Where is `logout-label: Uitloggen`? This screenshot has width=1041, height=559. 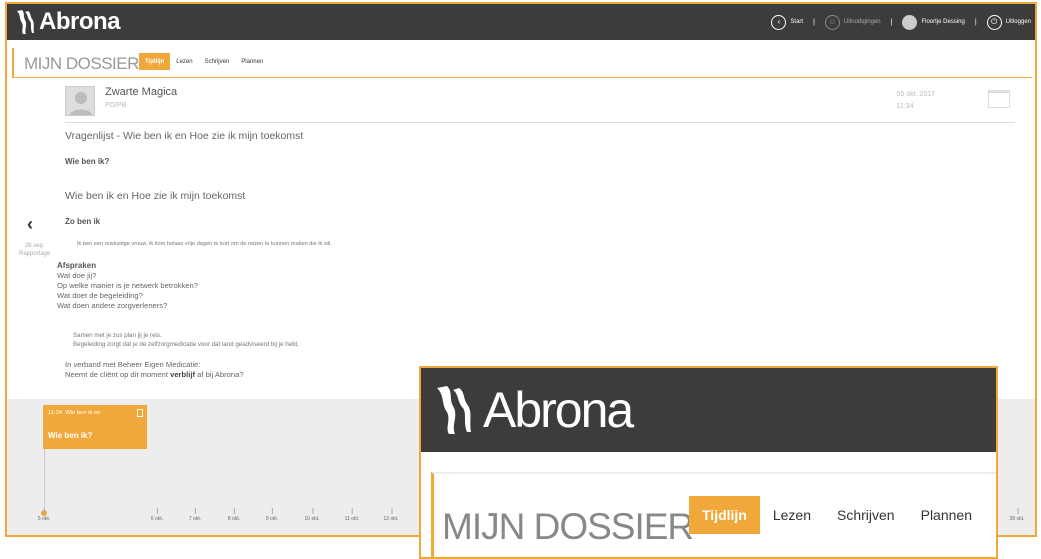
logout-label: Uitloggen is located at coordinates (1018, 22).